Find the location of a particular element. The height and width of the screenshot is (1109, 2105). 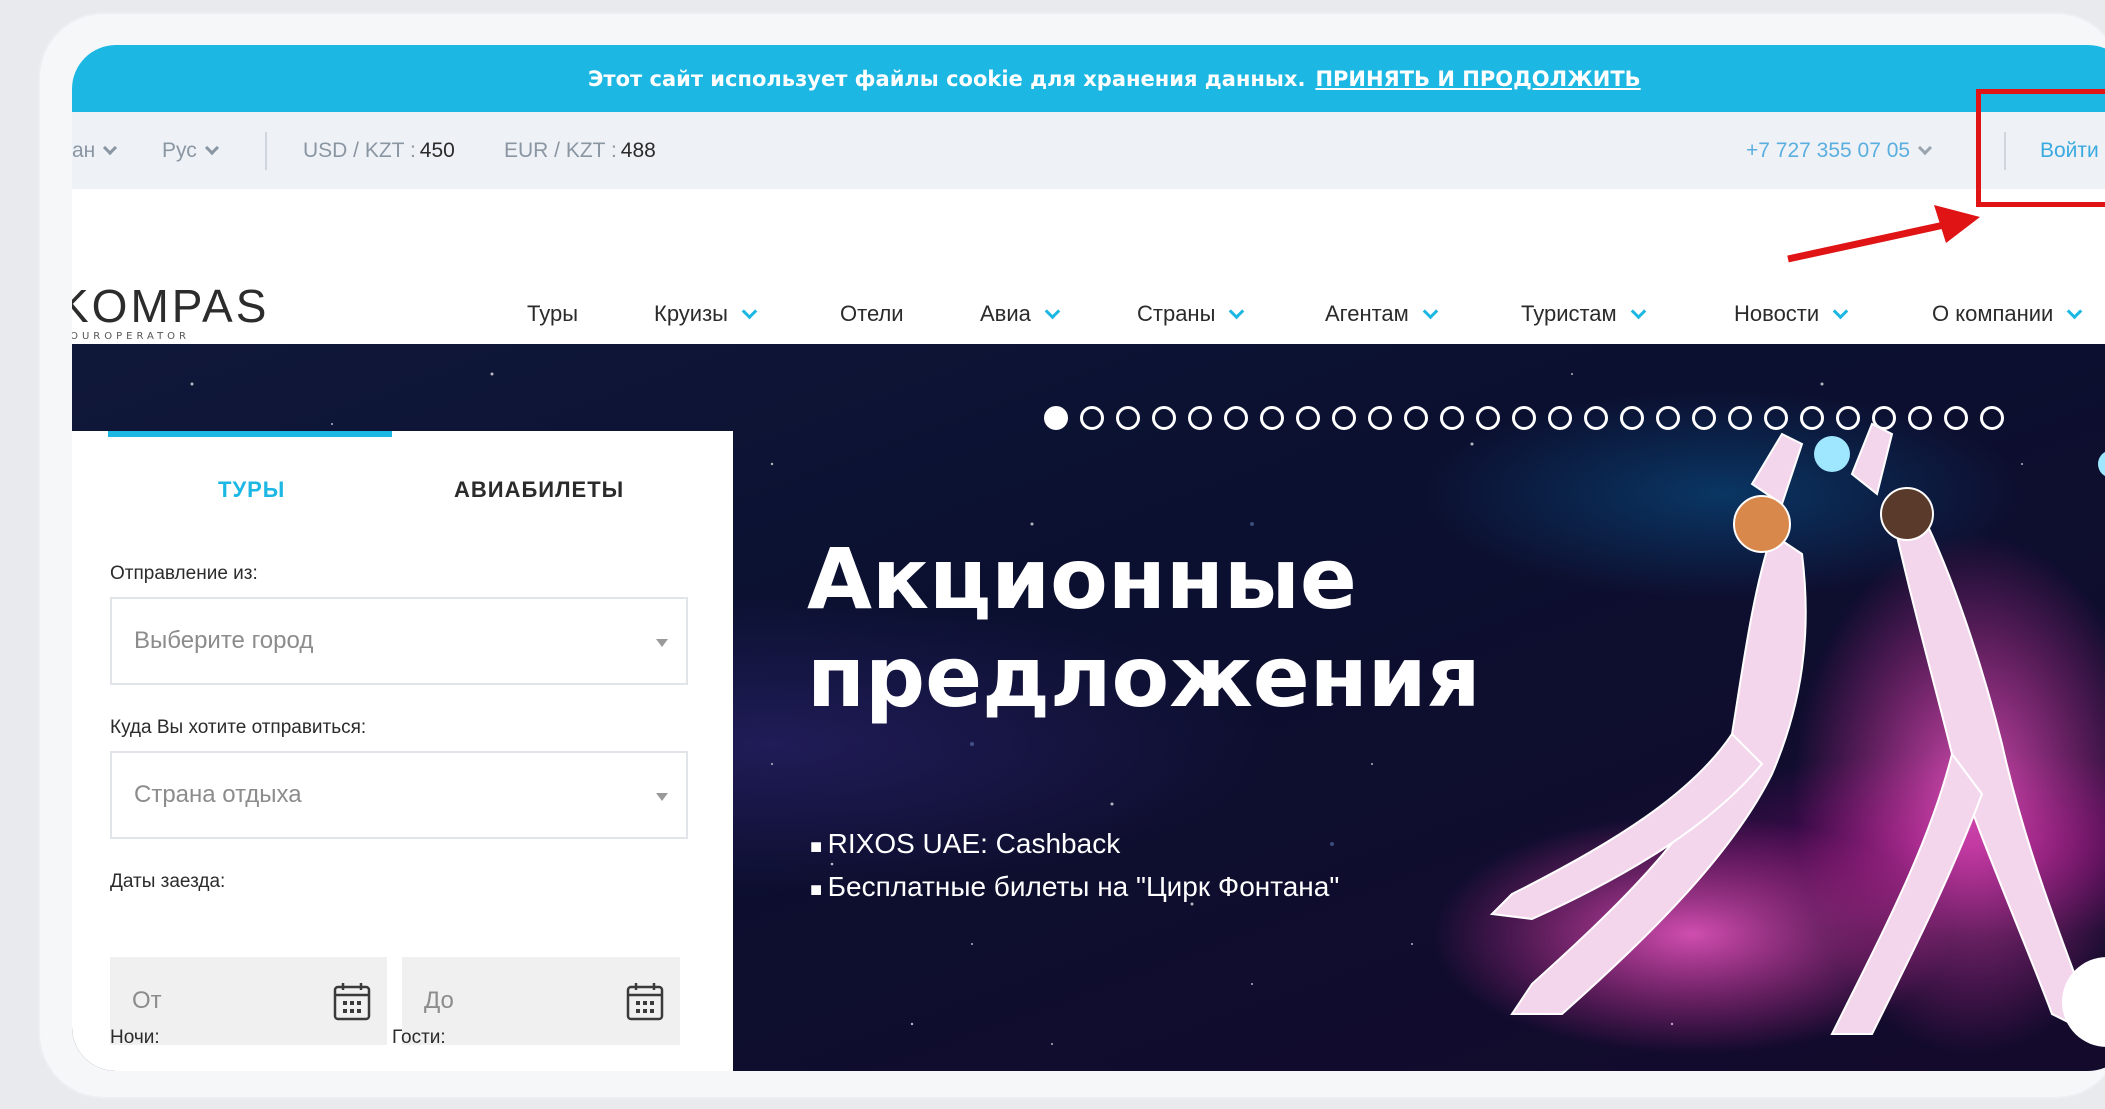

nav-item-cruises: Круизы is located at coordinates (706, 314).